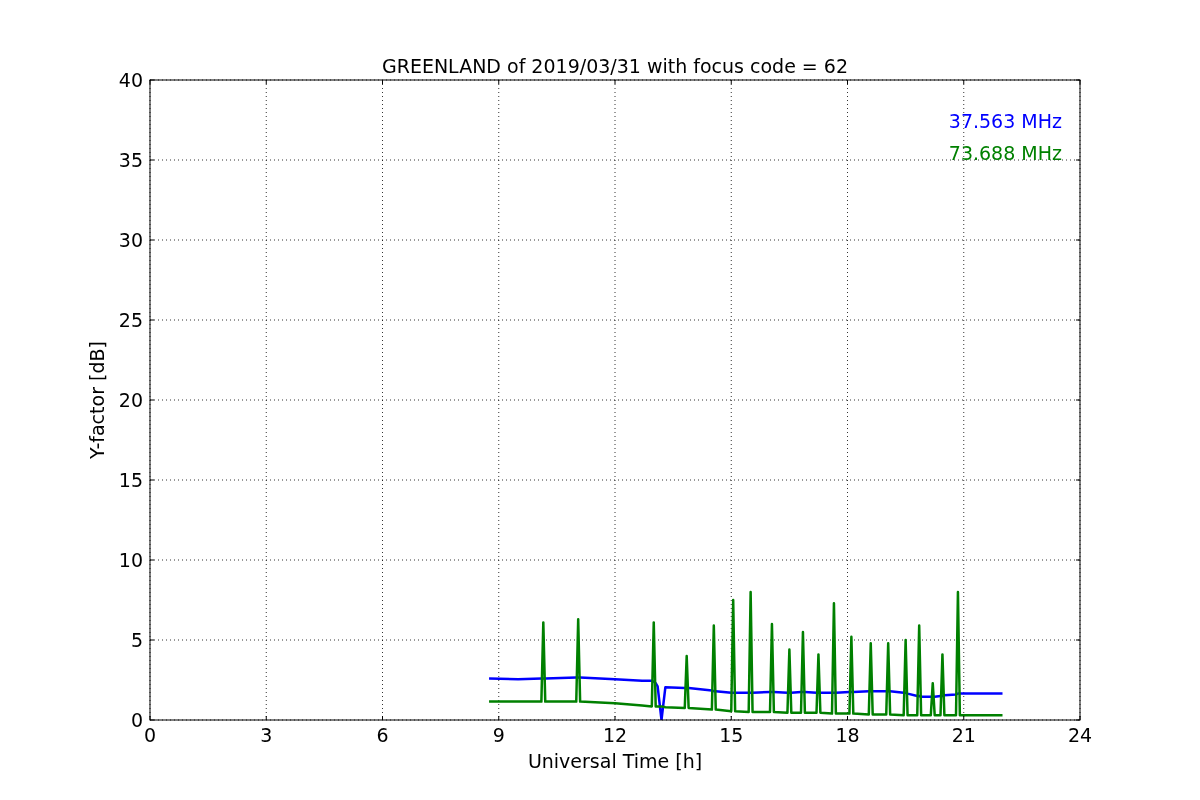 This screenshot has width=1200, height=800. What do you see at coordinates (130, 240) in the screenshot?
I see `y-tick-label: 30` at bounding box center [130, 240].